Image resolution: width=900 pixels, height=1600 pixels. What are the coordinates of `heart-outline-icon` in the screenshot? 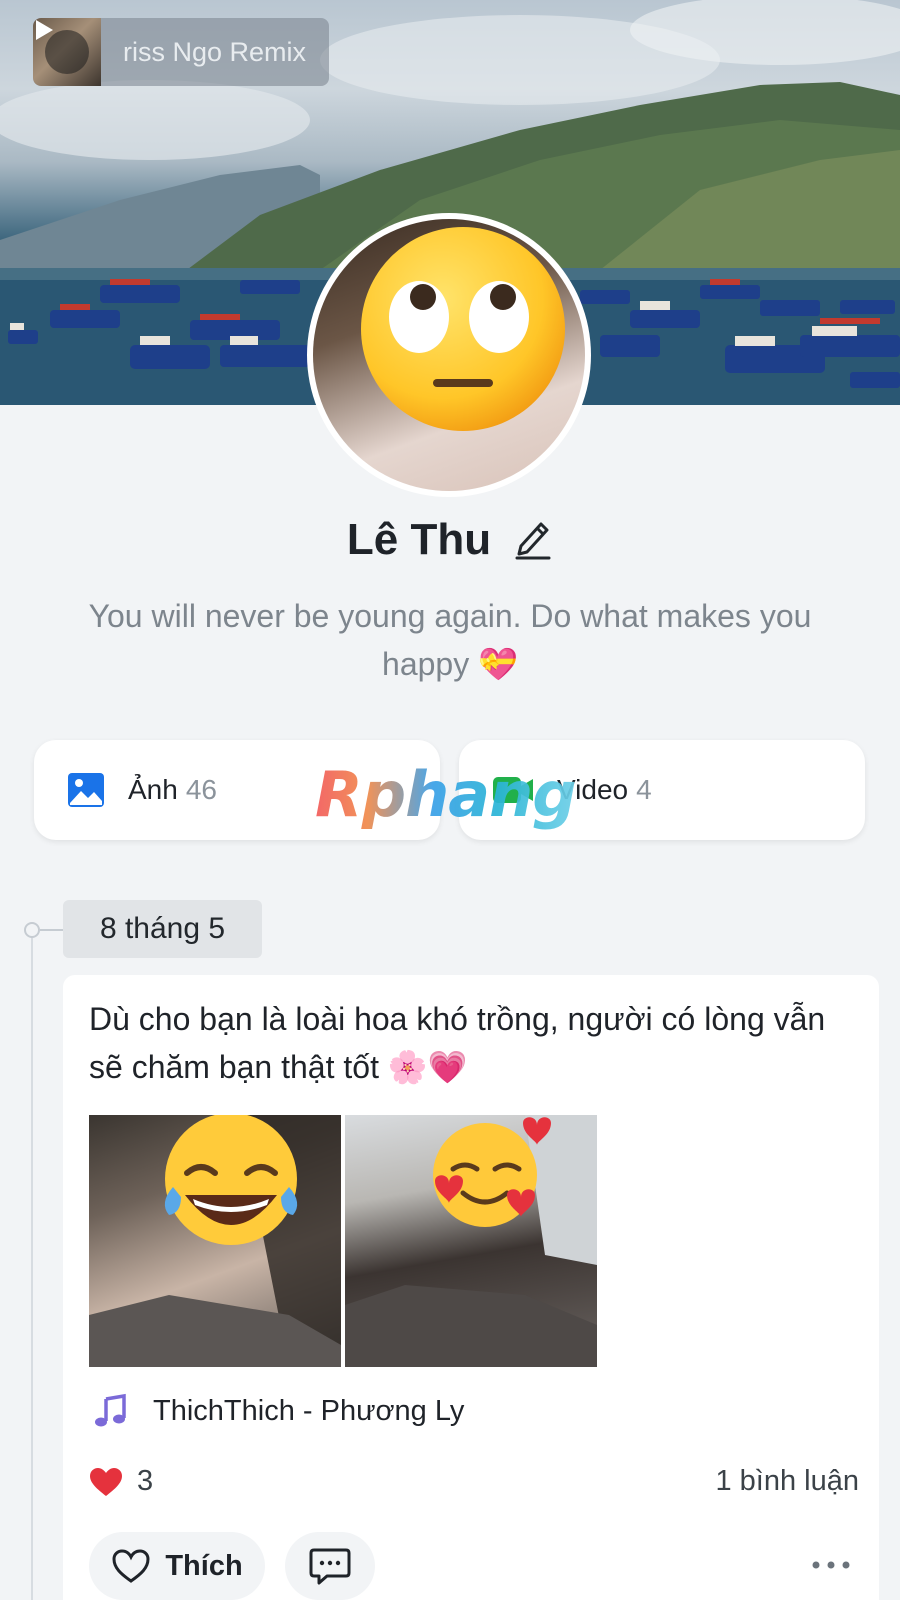 It's located at (131, 1566).